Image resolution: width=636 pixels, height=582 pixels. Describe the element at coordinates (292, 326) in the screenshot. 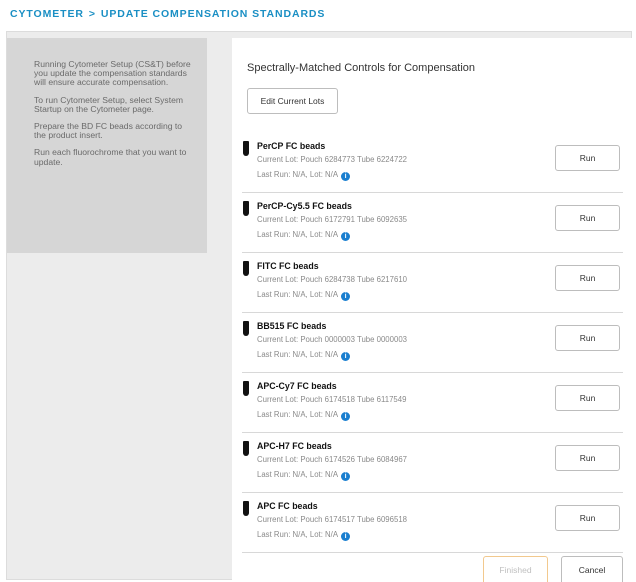

I see `control-name: BB515 FC beads` at that location.